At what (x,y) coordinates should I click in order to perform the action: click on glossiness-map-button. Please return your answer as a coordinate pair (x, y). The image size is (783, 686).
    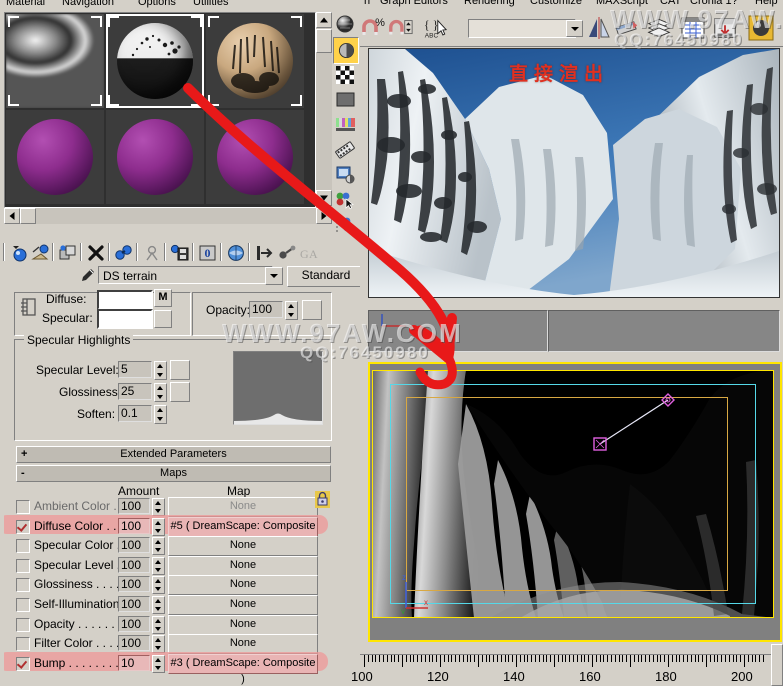
    Looking at the image, I should click on (180, 392).